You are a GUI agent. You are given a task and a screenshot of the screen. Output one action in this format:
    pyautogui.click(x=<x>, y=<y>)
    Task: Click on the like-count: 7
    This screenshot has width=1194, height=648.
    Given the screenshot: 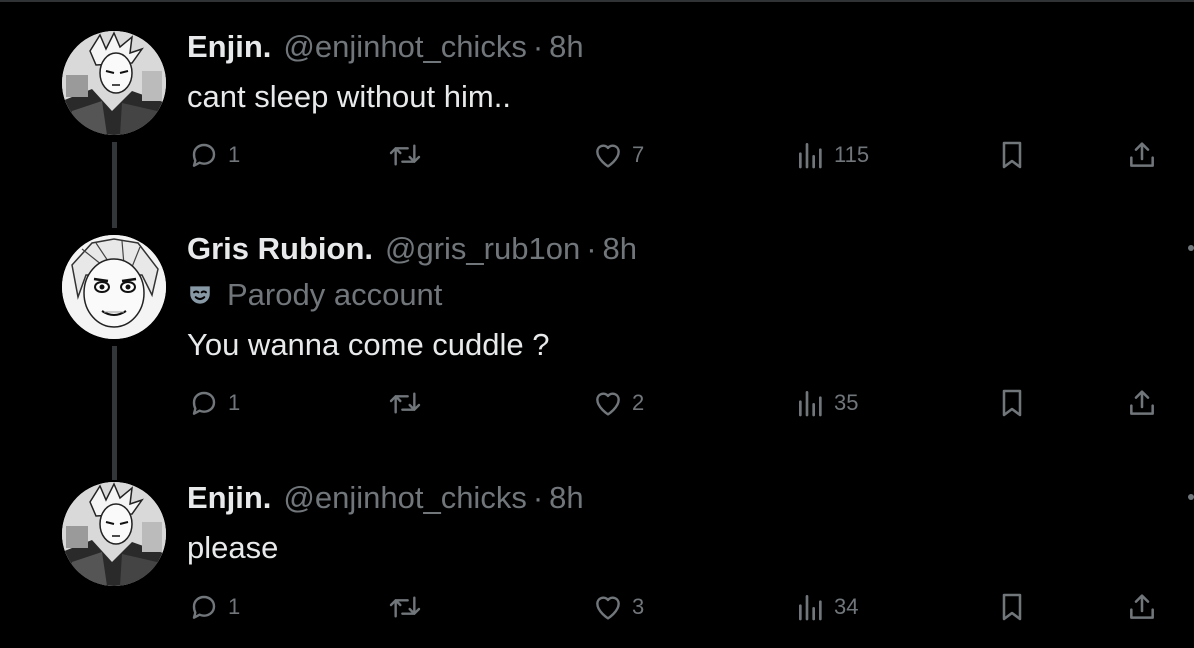 What is the action you would take?
    pyautogui.click(x=638, y=154)
    